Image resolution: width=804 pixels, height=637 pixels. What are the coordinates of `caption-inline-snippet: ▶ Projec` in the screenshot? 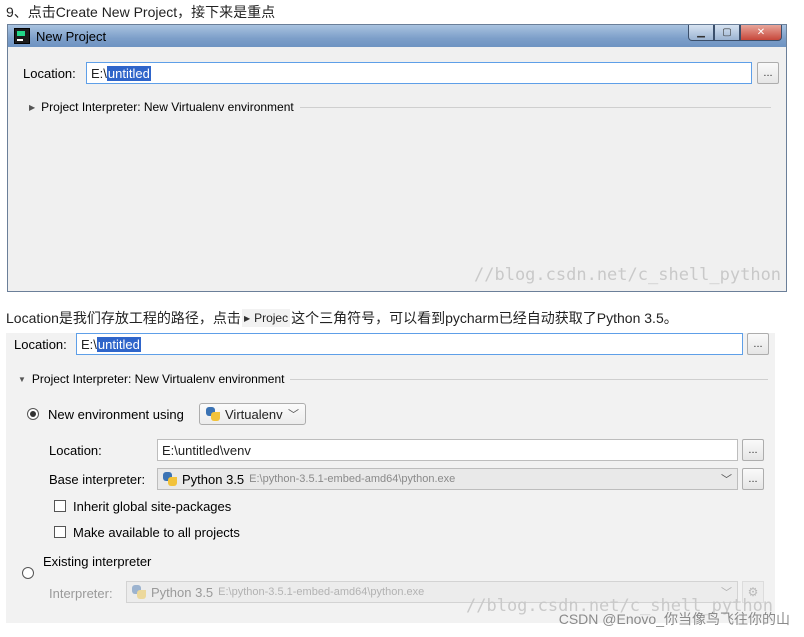 It's located at (266, 318).